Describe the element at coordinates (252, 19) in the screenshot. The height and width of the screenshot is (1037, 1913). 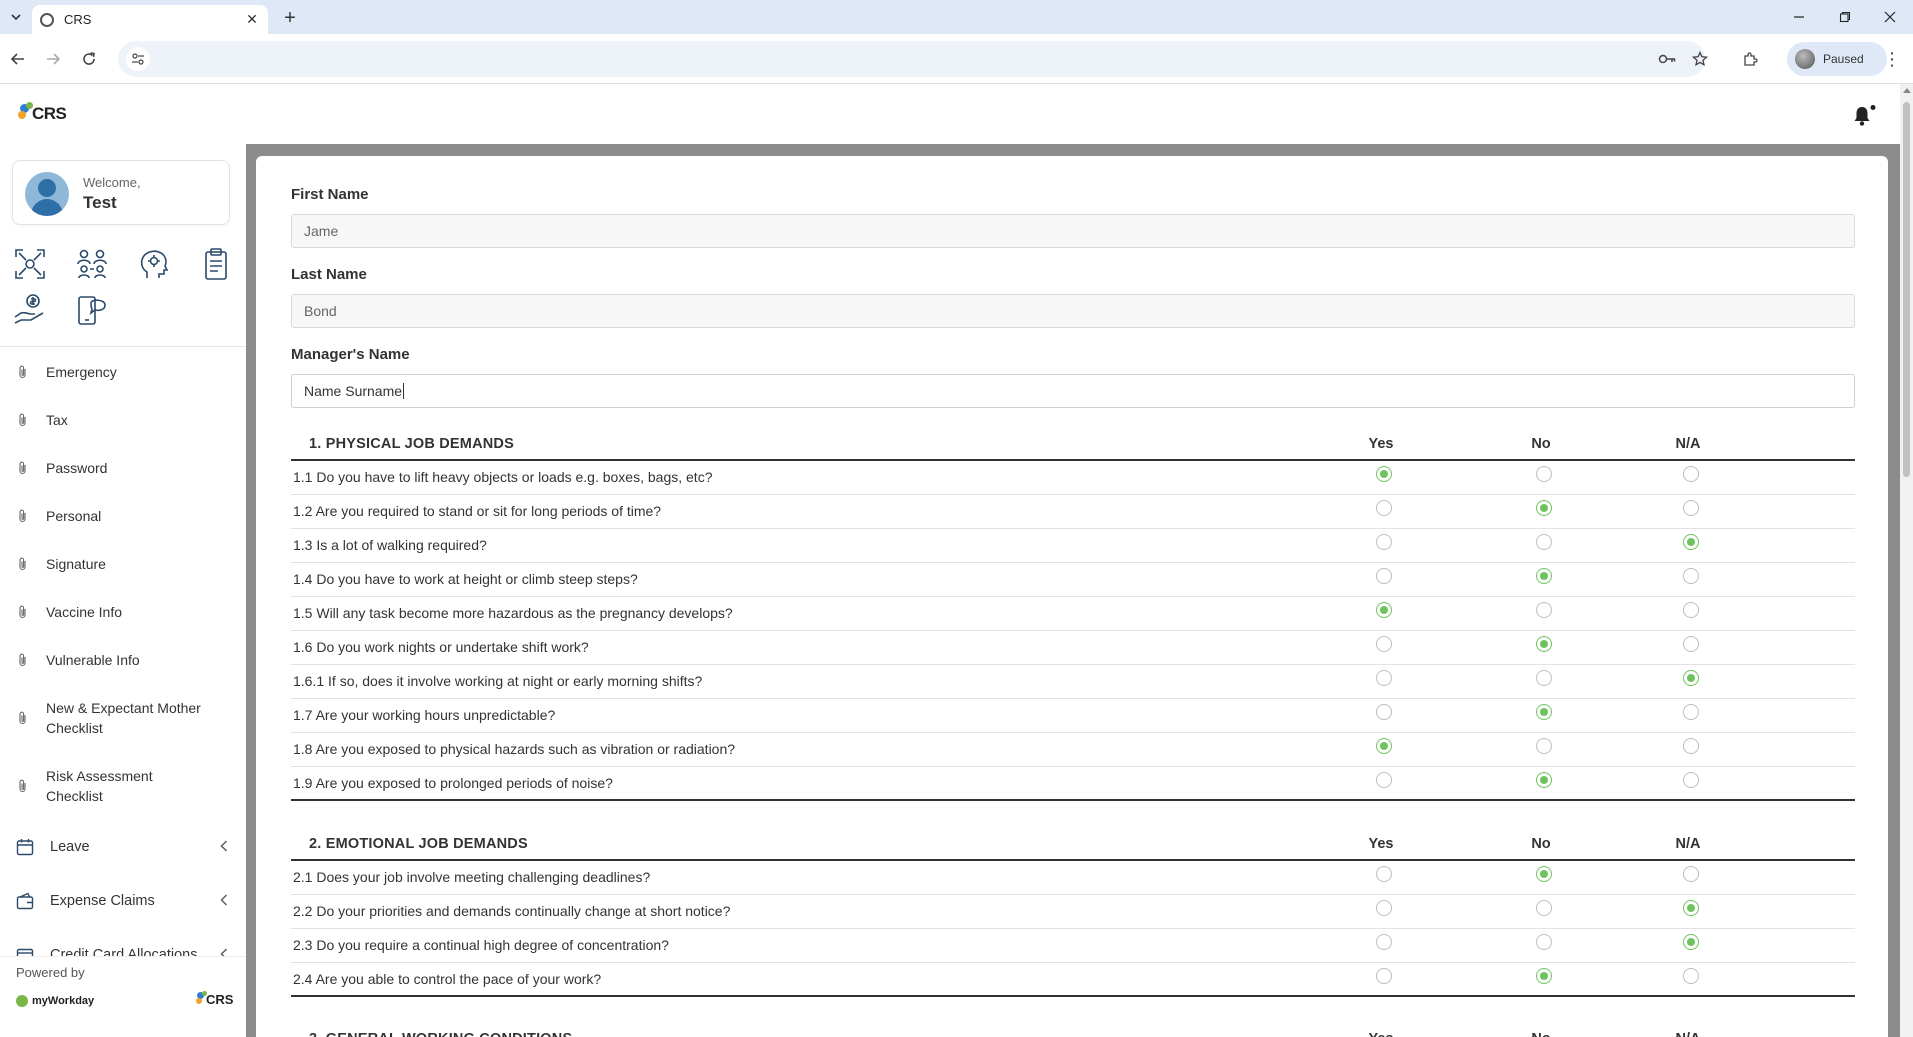
I see `close-tab-icon: ✕` at that location.